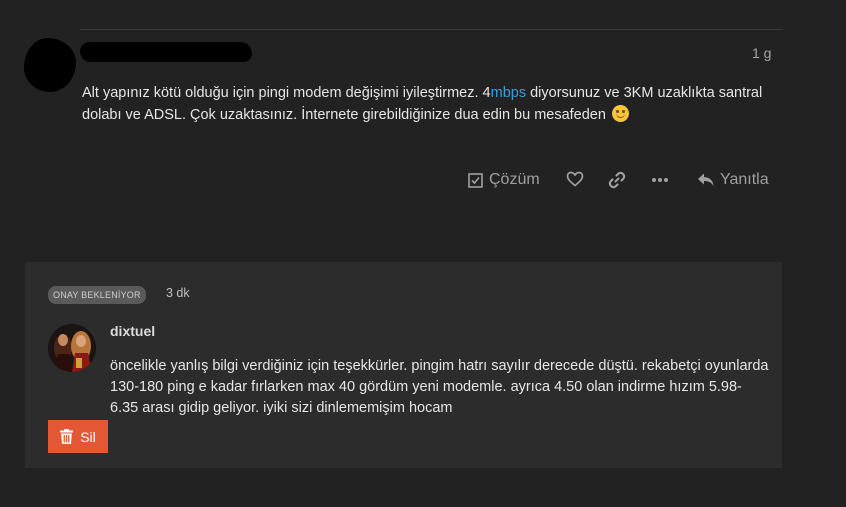 This screenshot has width=846, height=507. I want to click on post-divider, so click(431, 29).